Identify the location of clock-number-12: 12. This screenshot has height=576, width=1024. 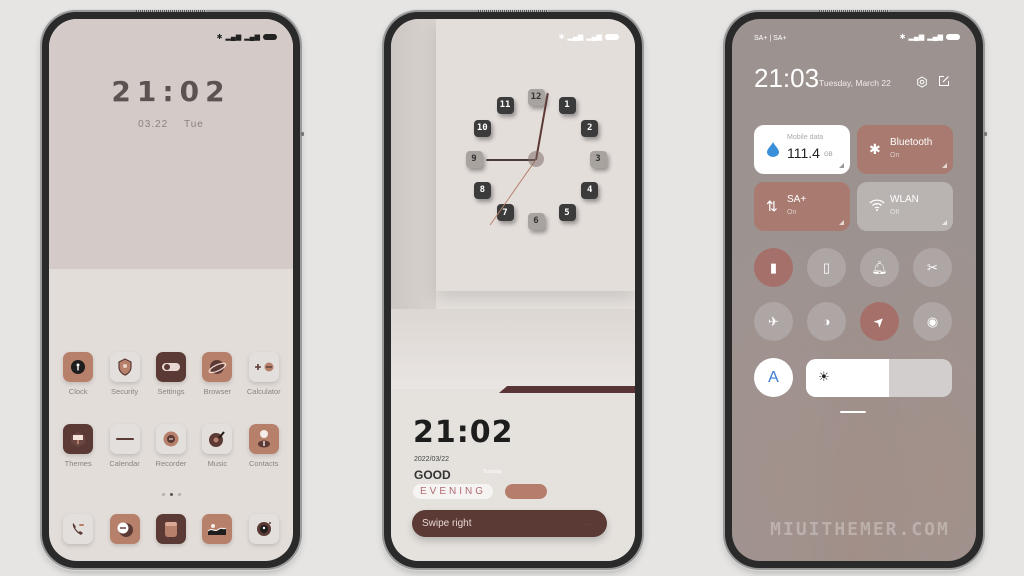
(536, 97).